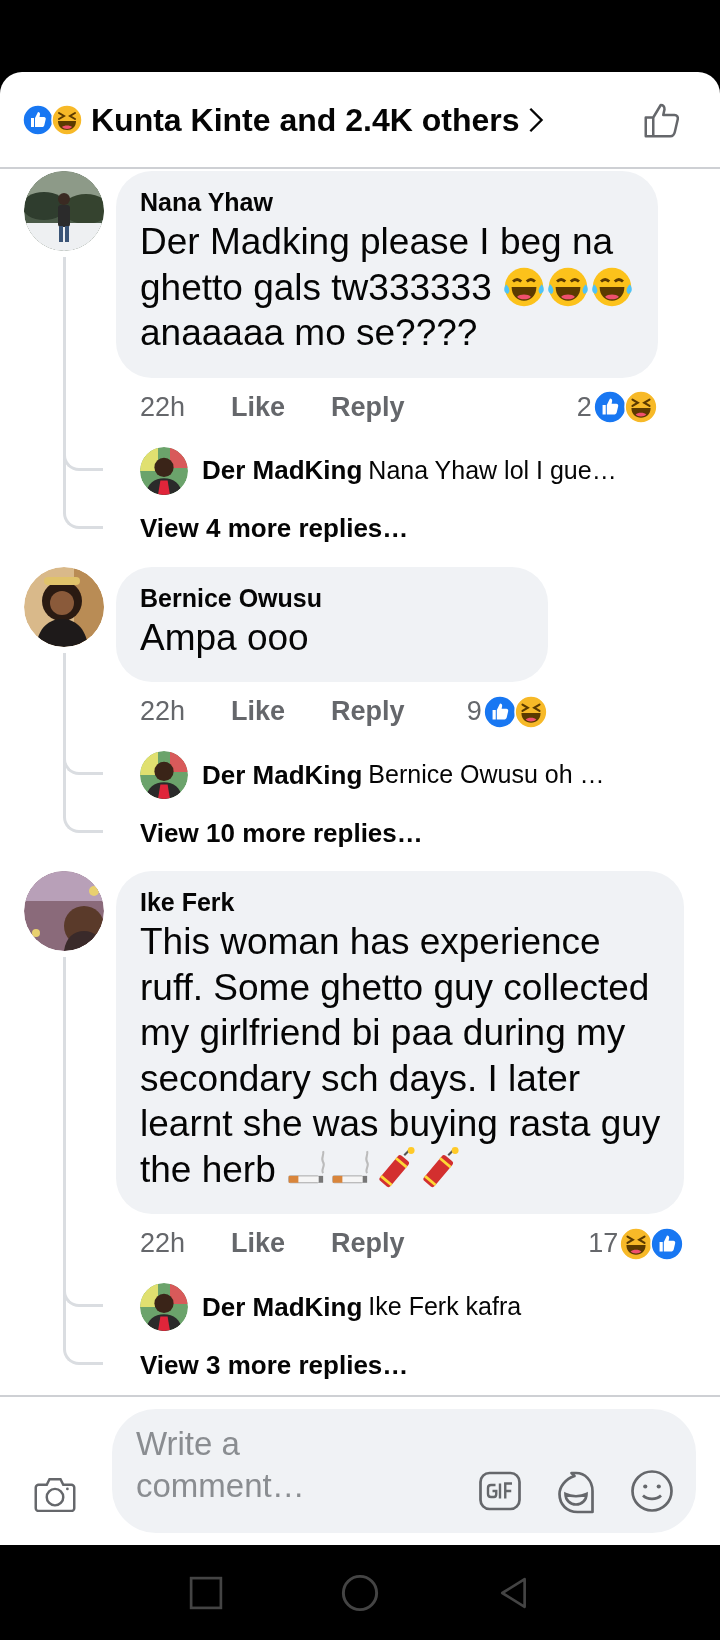  What do you see at coordinates (445, 1307) in the screenshot?
I see `reply-text: Ike Ferk kafra` at bounding box center [445, 1307].